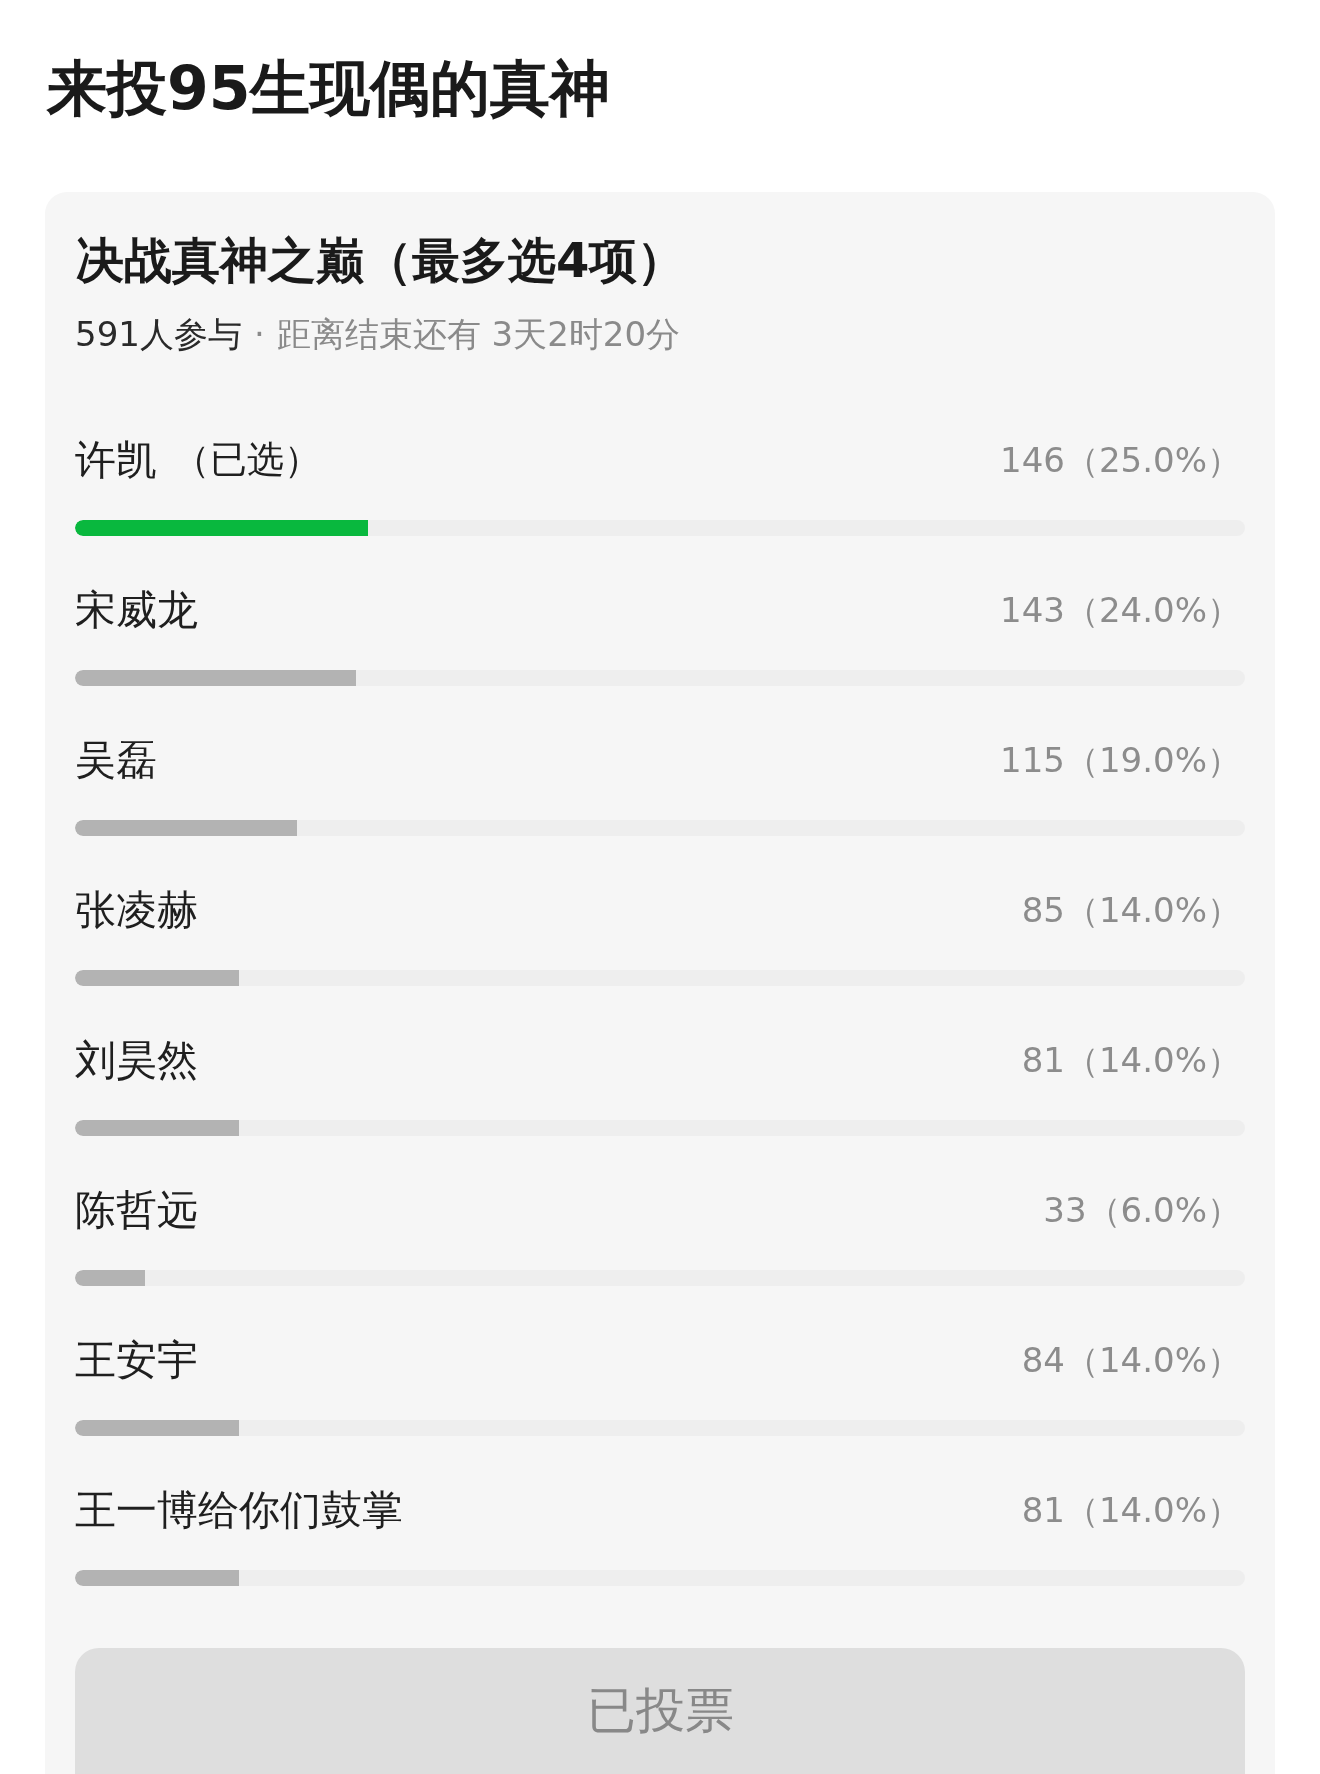 The height and width of the screenshot is (1774, 1320). Describe the element at coordinates (158, 334) in the screenshot. I see `participant-count: 591人参与` at that location.